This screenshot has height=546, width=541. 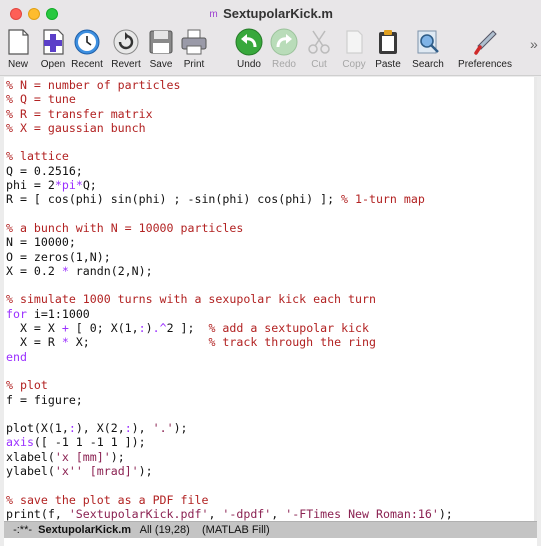 I want to click on toolbar-redo-button: Redo, so click(x=284, y=51).